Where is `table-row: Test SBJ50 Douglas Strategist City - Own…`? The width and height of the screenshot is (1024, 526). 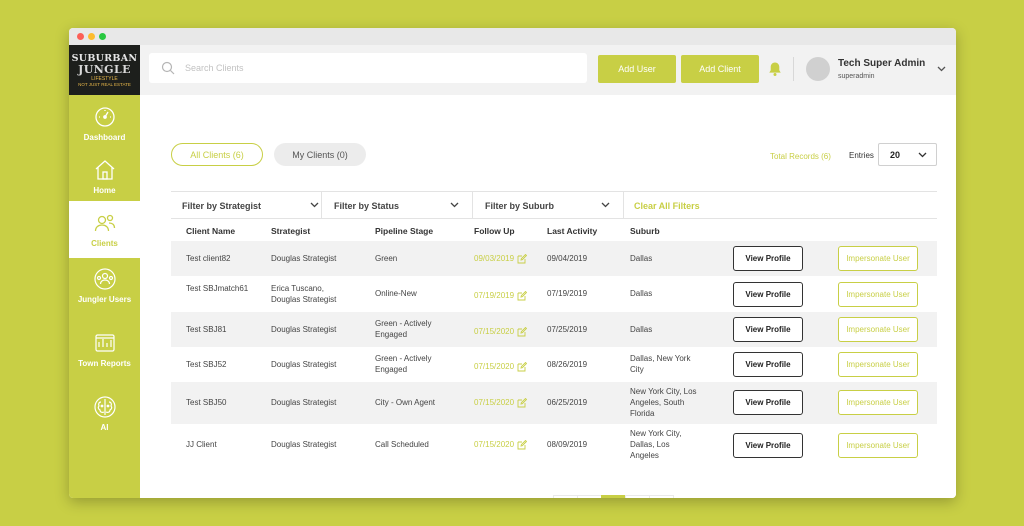 table-row: Test SBJ50 Douglas Strategist City - Own… is located at coordinates (554, 403).